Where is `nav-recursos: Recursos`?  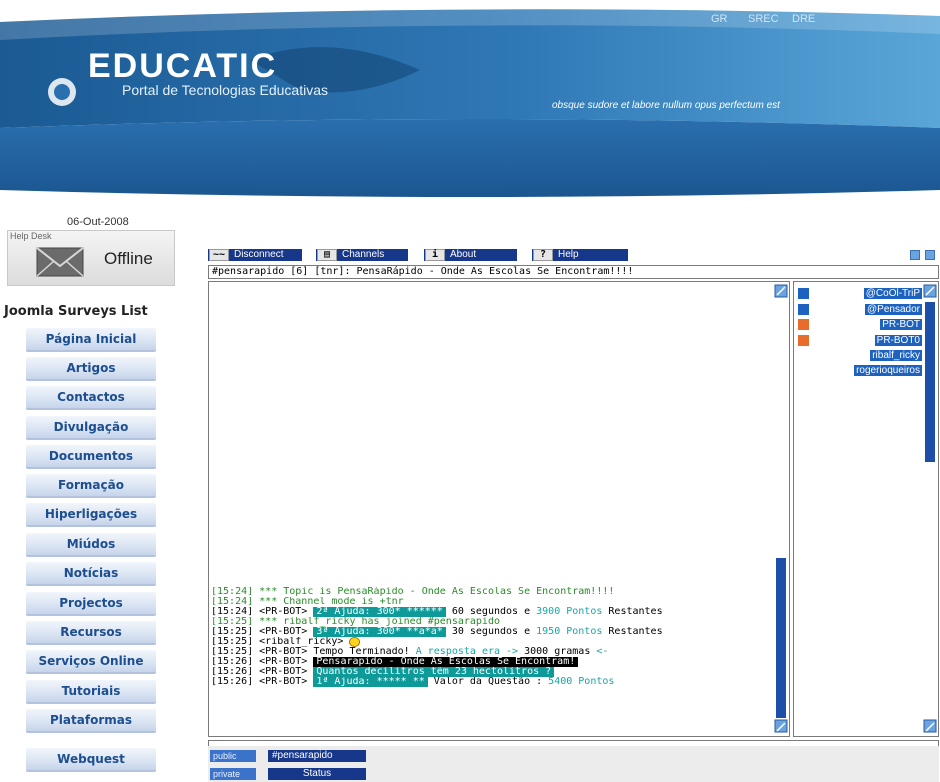 nav-recursos: Recursos is located at coordinates (91, 633).